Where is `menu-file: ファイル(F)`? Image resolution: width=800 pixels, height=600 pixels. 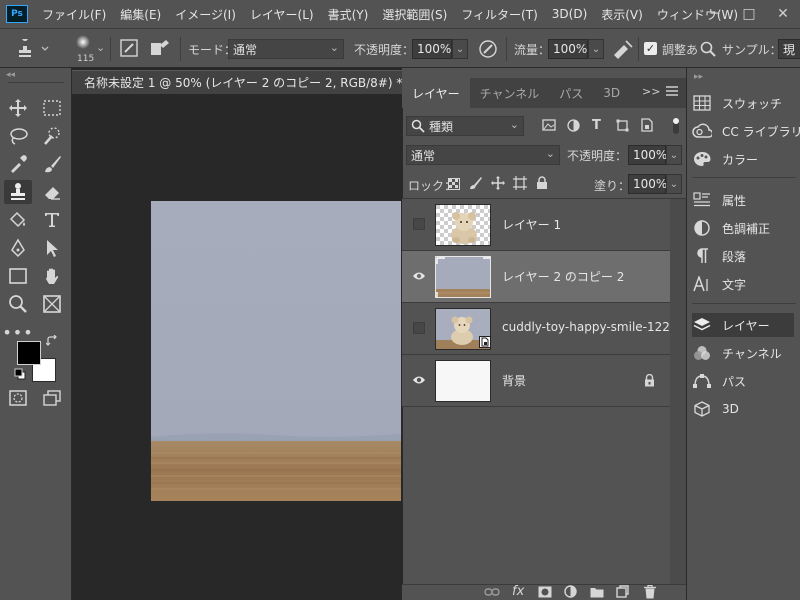
menu-file: ファイル(F) is located at coordinates (74, 14).